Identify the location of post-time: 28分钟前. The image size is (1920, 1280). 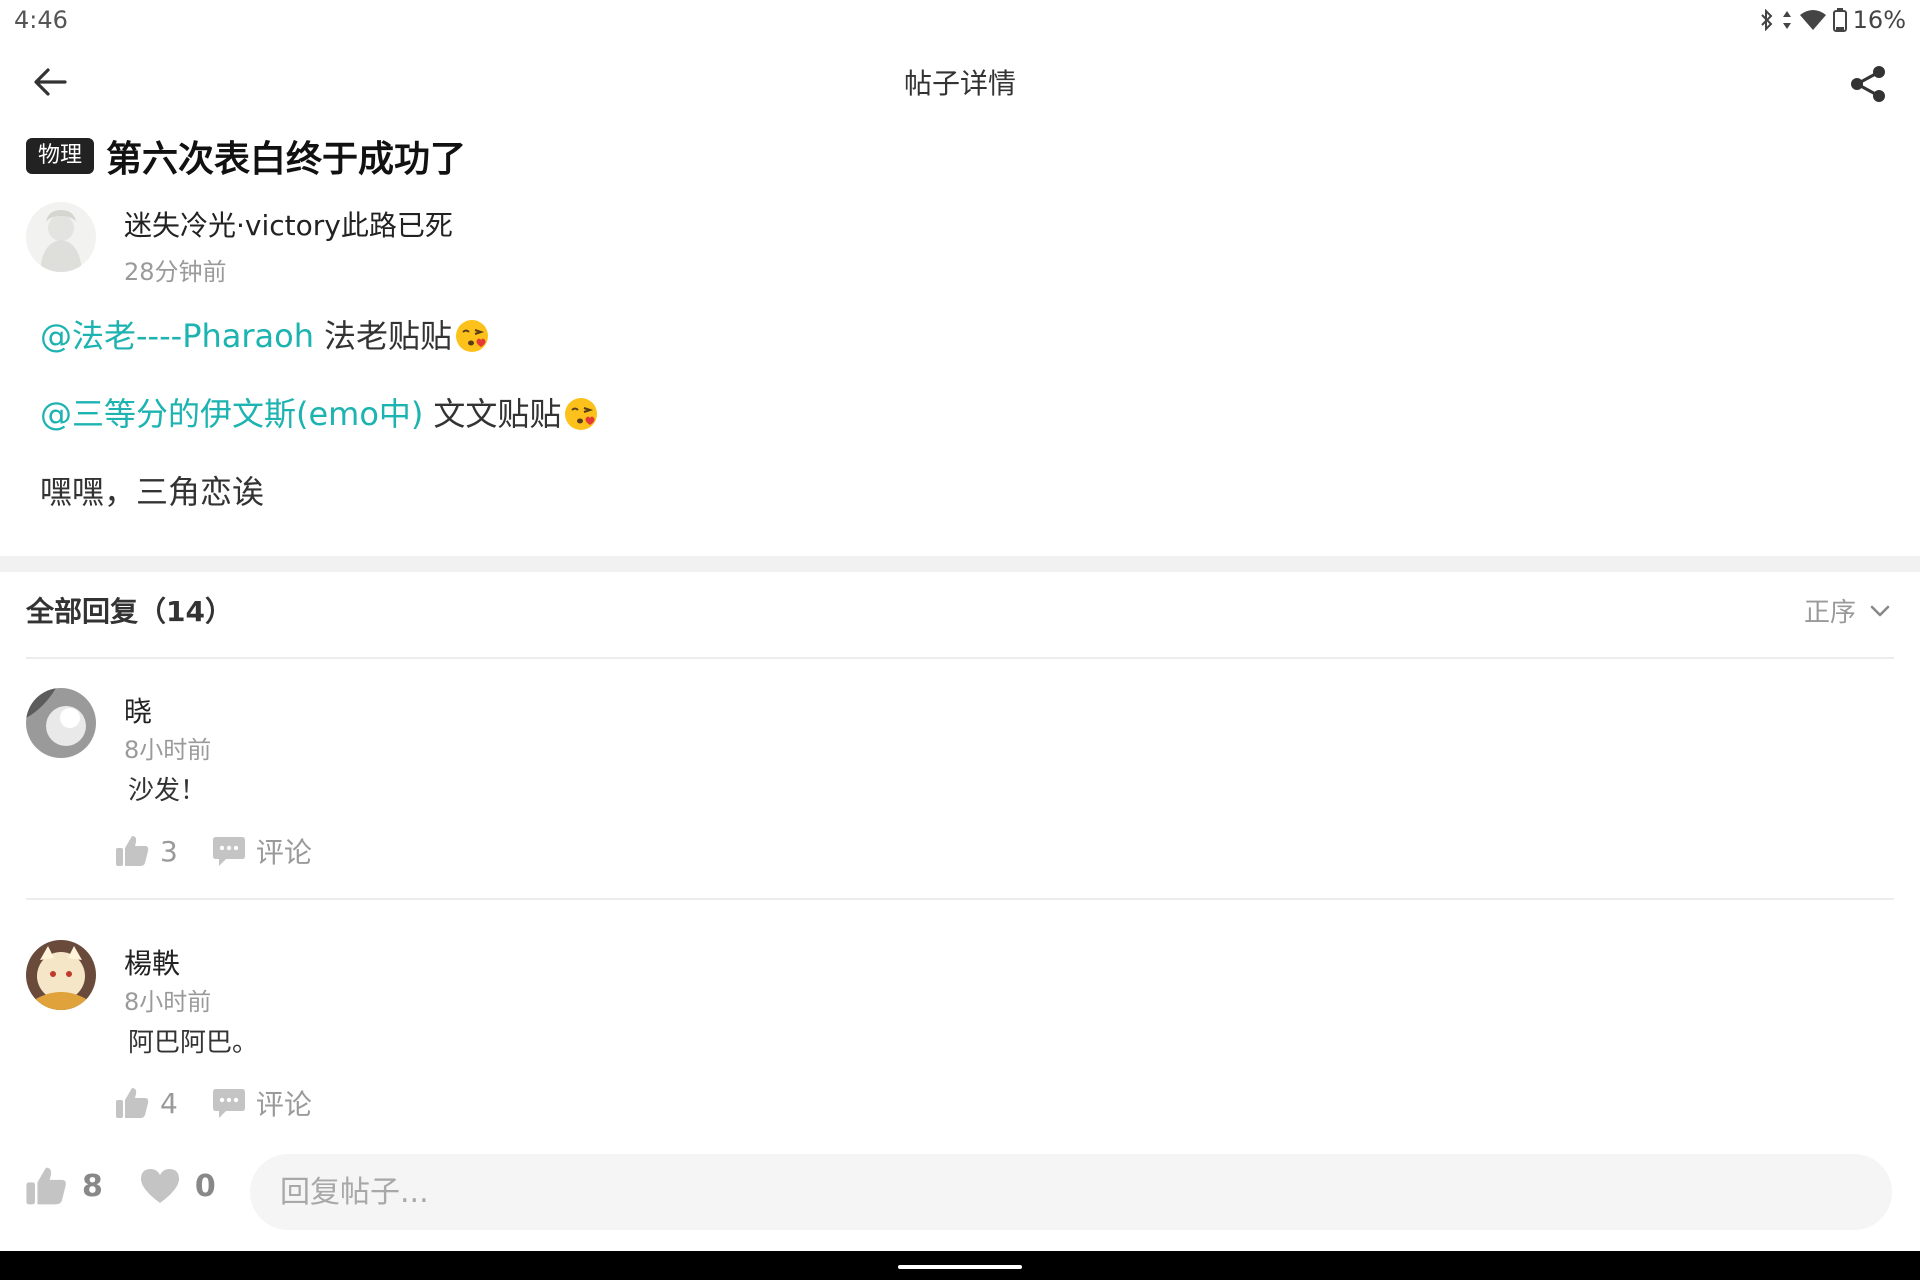
(175, 272).